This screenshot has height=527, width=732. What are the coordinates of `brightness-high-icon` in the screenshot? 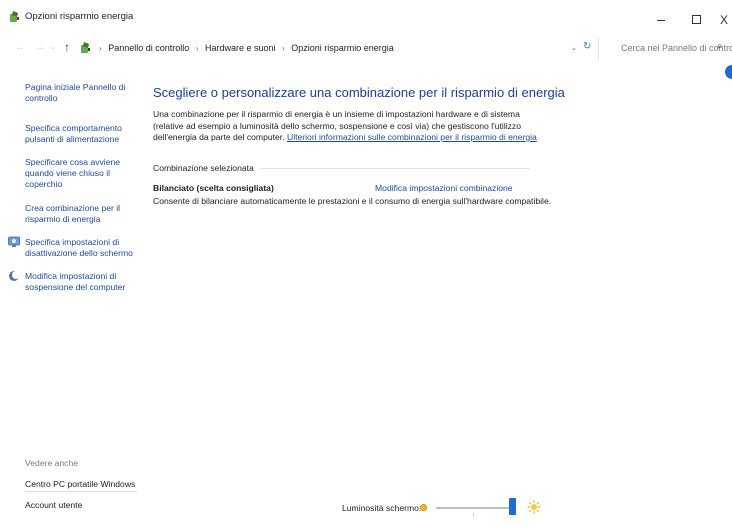 It's located at (534, 507).